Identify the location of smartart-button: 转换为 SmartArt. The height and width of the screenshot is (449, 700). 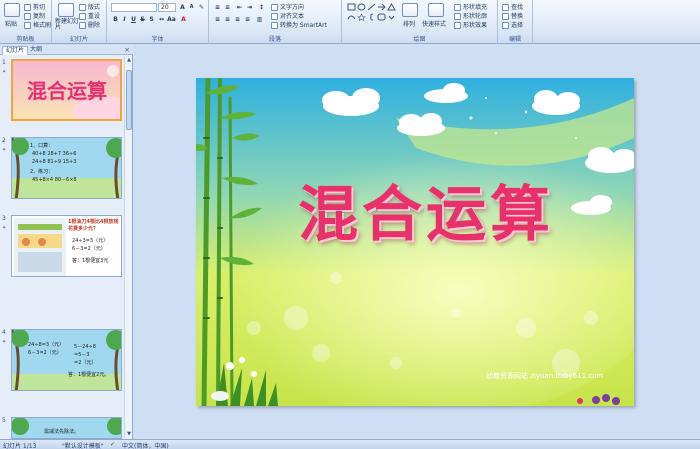
(299, 24).